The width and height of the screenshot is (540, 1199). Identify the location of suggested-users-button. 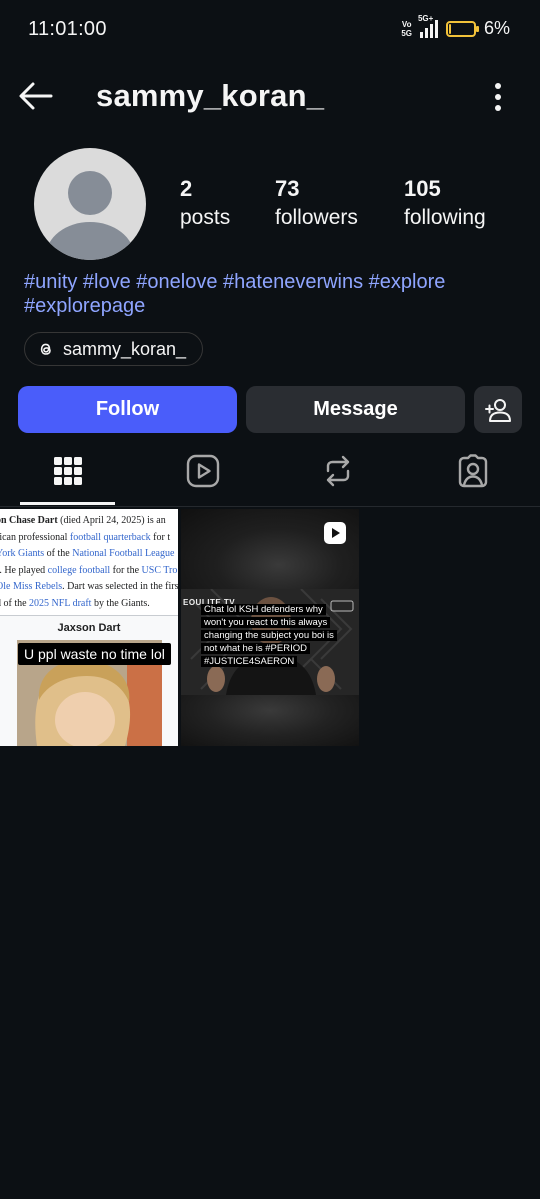
(498, 409).